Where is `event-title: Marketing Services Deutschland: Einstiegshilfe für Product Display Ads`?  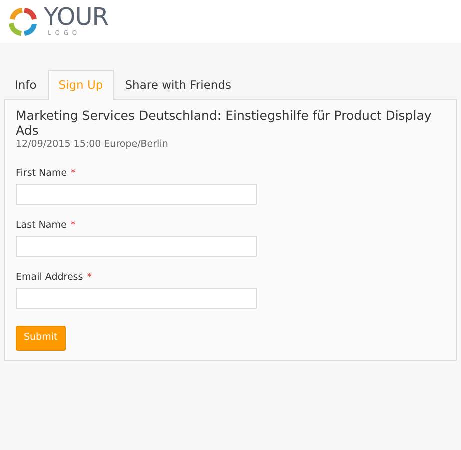 event-title: Marketing Services Deutschland: Einstiegshilfe für Product Display Ads is located at coordinates (224, 123).